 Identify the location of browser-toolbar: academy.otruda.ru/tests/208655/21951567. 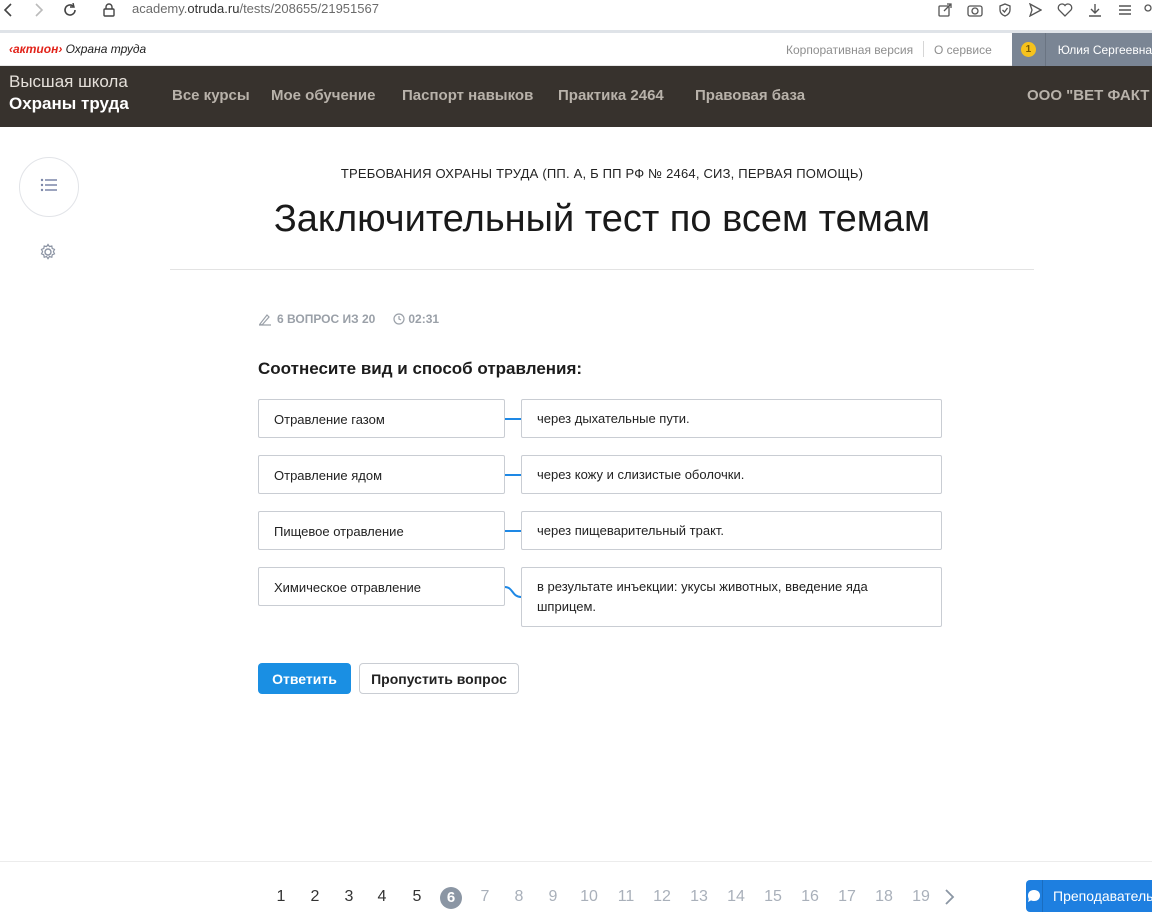
(576, 15).